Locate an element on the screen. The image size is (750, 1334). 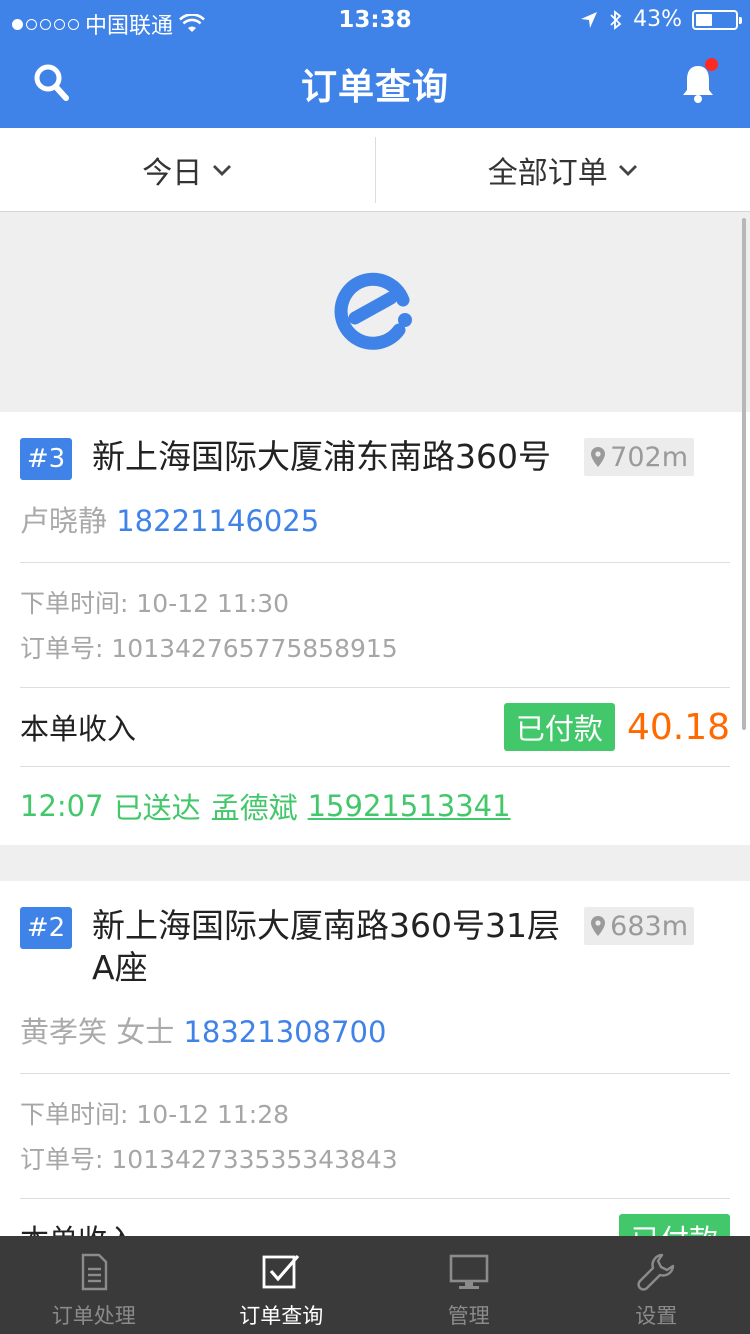
eleme-logo-icon is located at coordinates (373, 311).